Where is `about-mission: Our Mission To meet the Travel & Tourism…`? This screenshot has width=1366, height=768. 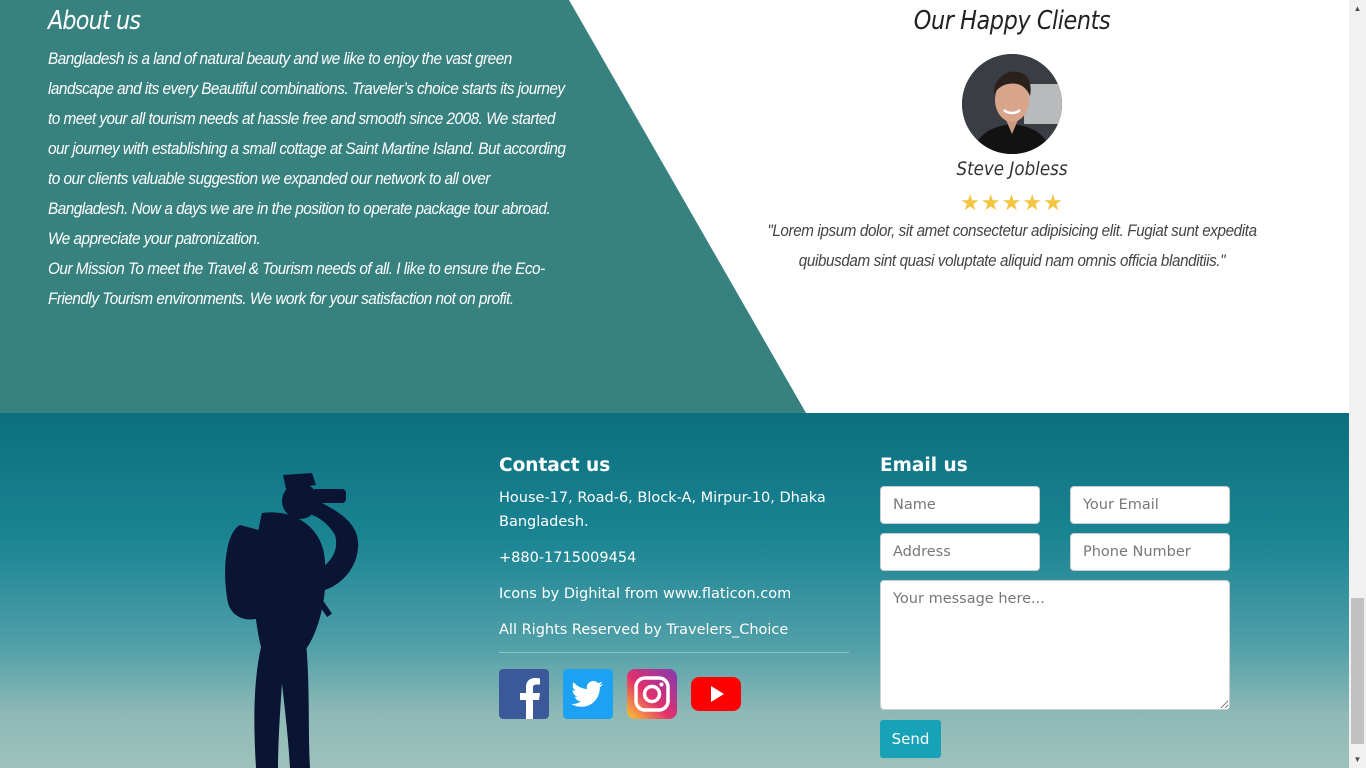 about-mission: Our Mission To meet the Travel & Tourism… is located at coordinates (296, 284).